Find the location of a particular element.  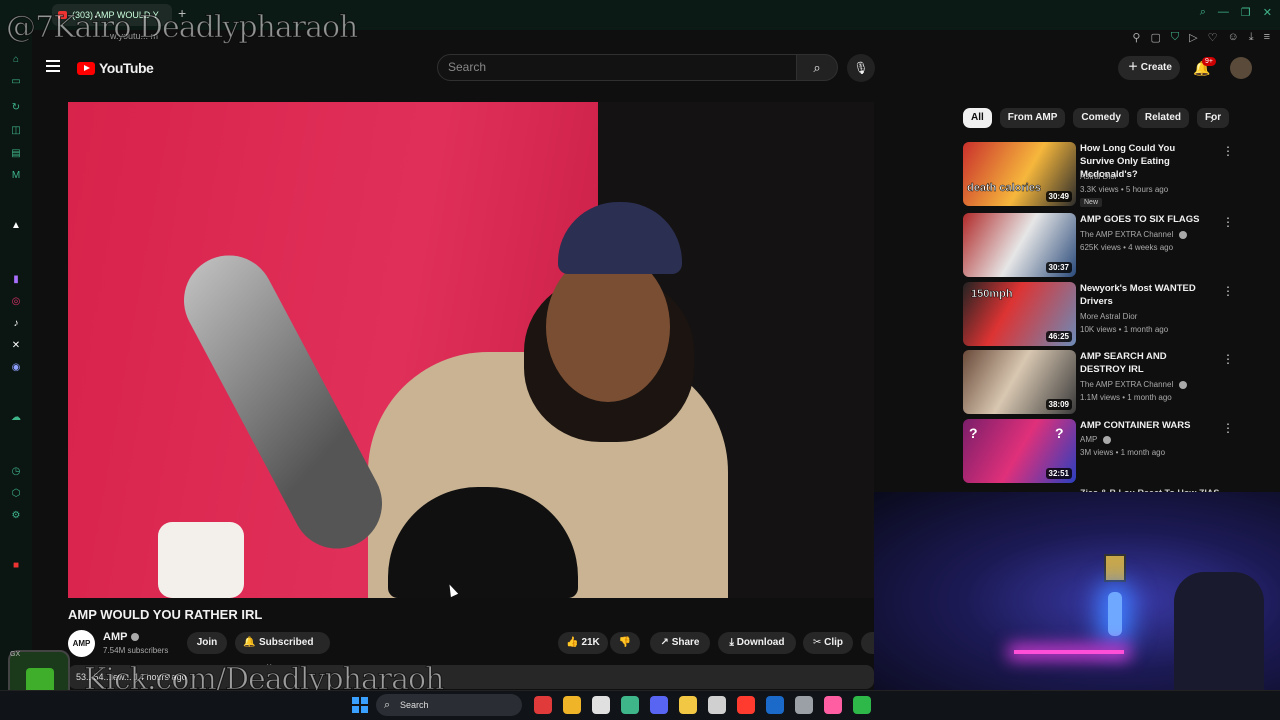

heart-icon: ♡ is located at coordinates (1213, 37).